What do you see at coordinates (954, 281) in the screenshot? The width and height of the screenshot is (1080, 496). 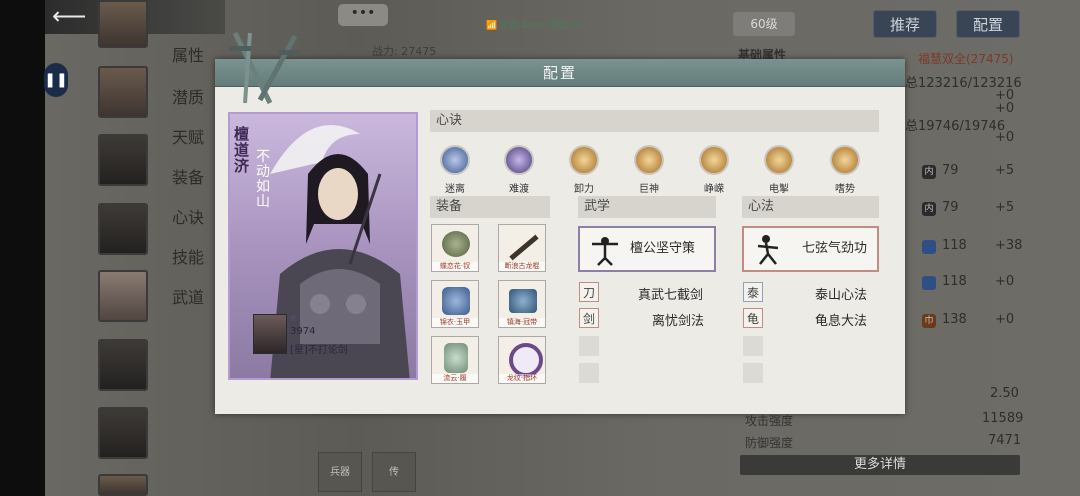 I see `stat-value: 118` at bounding box center [954, 281].